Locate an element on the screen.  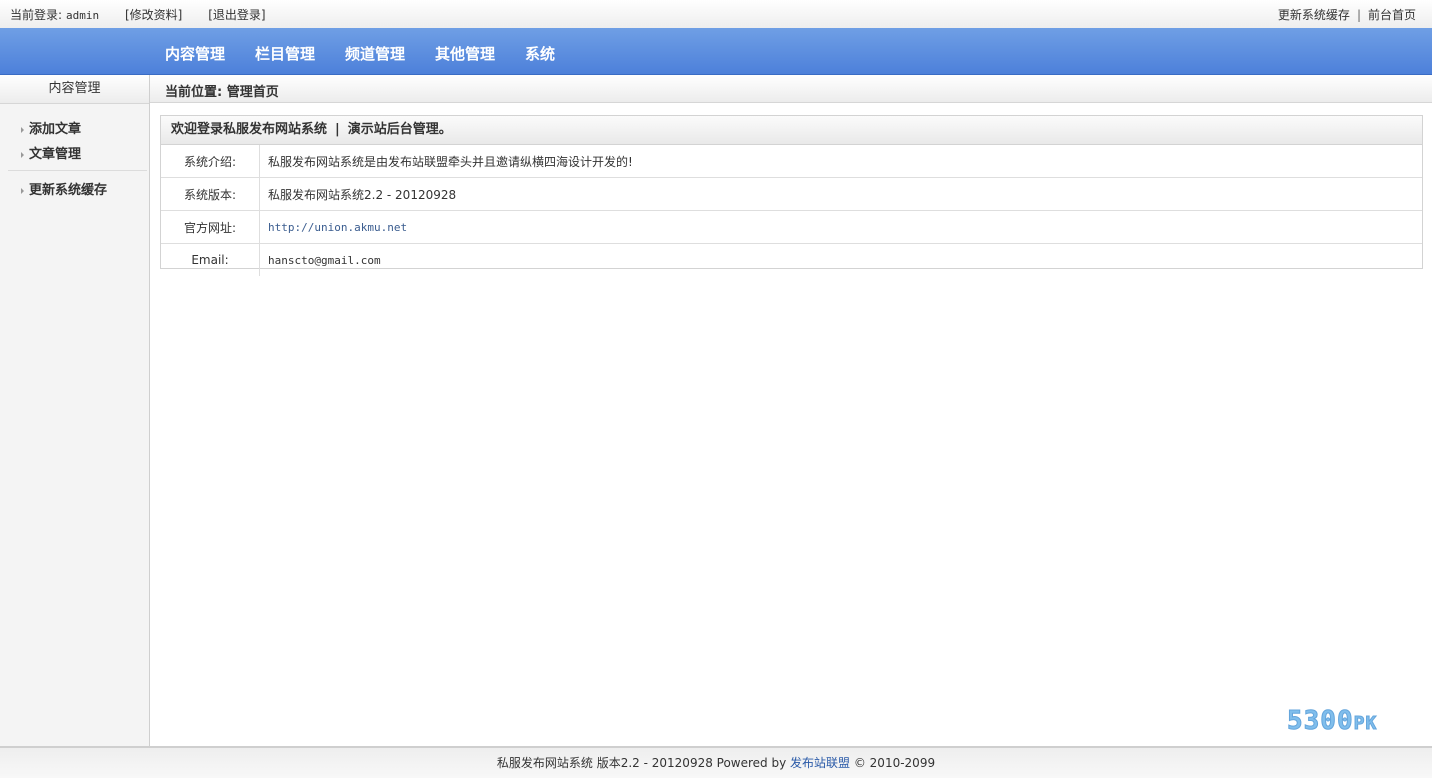
table-row: Email: hanscto@gmail.com is located at coordinates (791, 259).